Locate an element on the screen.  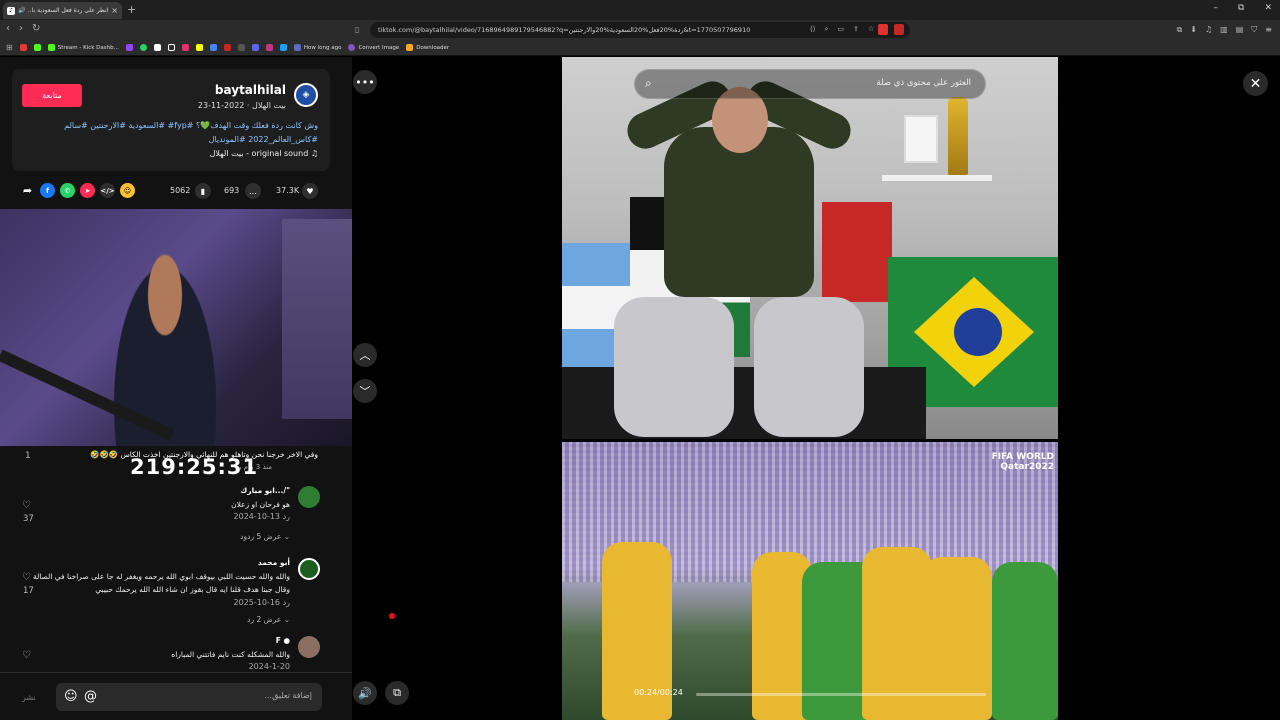
commenter-name: أبو محمد is located at coordinates (274, 562).